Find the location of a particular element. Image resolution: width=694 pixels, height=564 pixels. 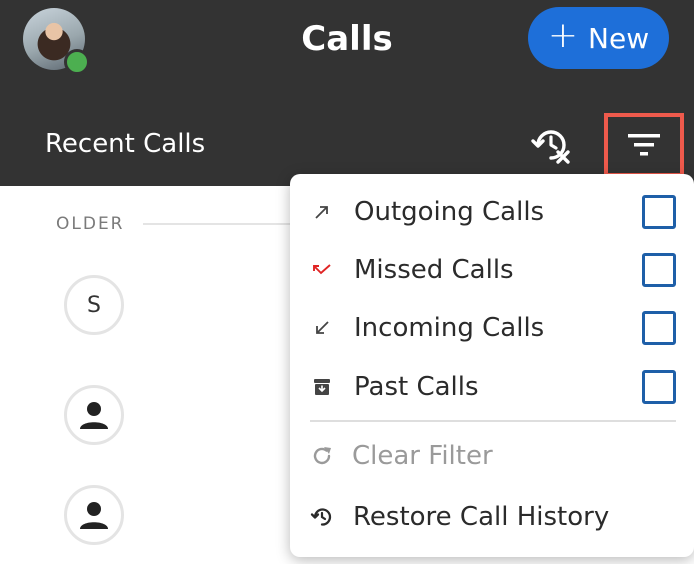

filter-icon is located at coordinates (644, 145).